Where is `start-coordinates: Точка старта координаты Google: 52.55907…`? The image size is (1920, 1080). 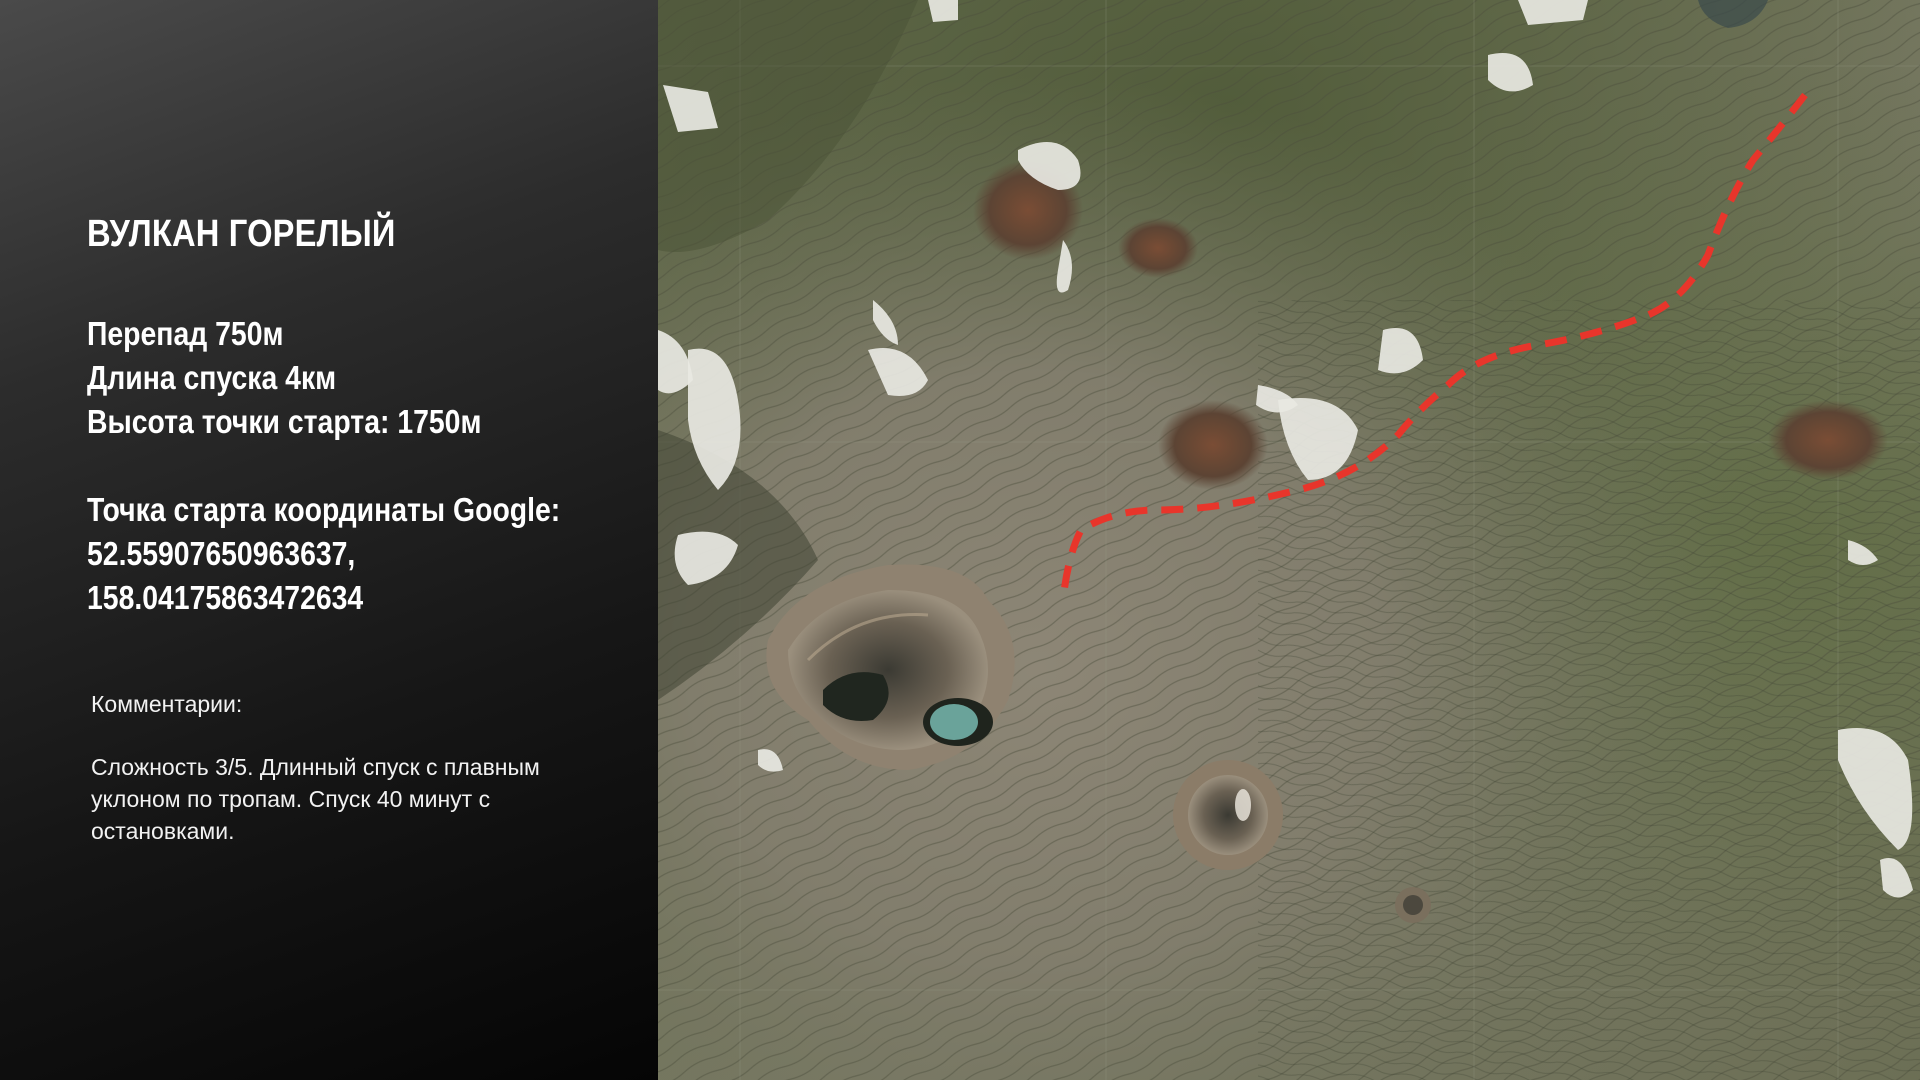 start-coordinates: Точка старта координаты Google: 52.55907… is located at coordinates (323, 554).